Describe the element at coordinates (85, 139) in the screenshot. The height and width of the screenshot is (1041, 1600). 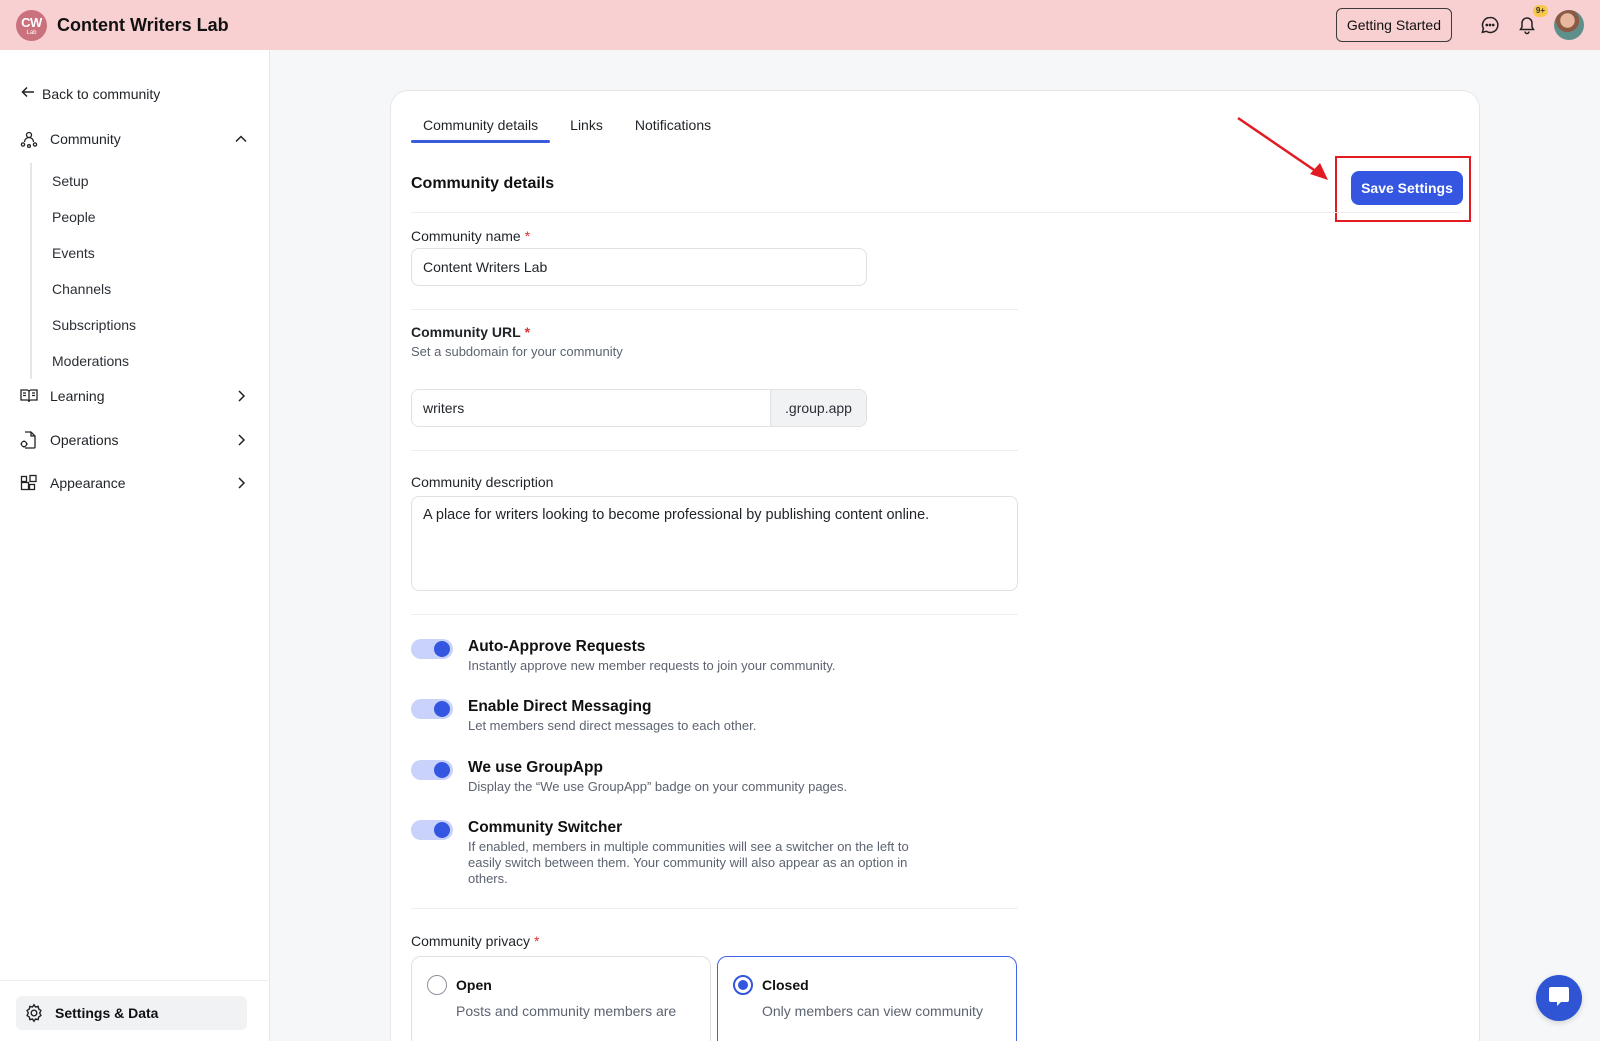
I see `sidebar-item-label: Community` at that location.